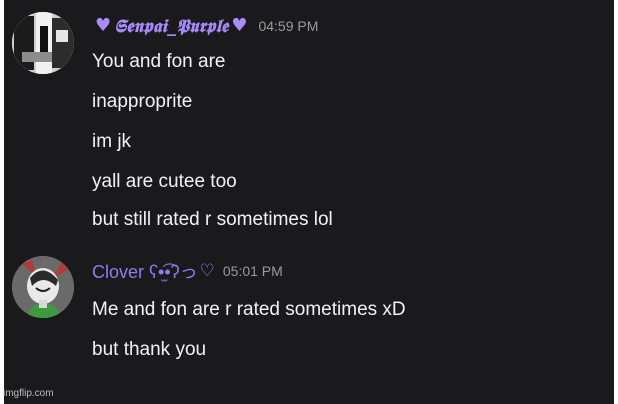 The image size is (618, 404). What do you see at coordinates (159, 61) in the screenshot?
I see `message-text: You and fon are` at bounding box center [159, 61].